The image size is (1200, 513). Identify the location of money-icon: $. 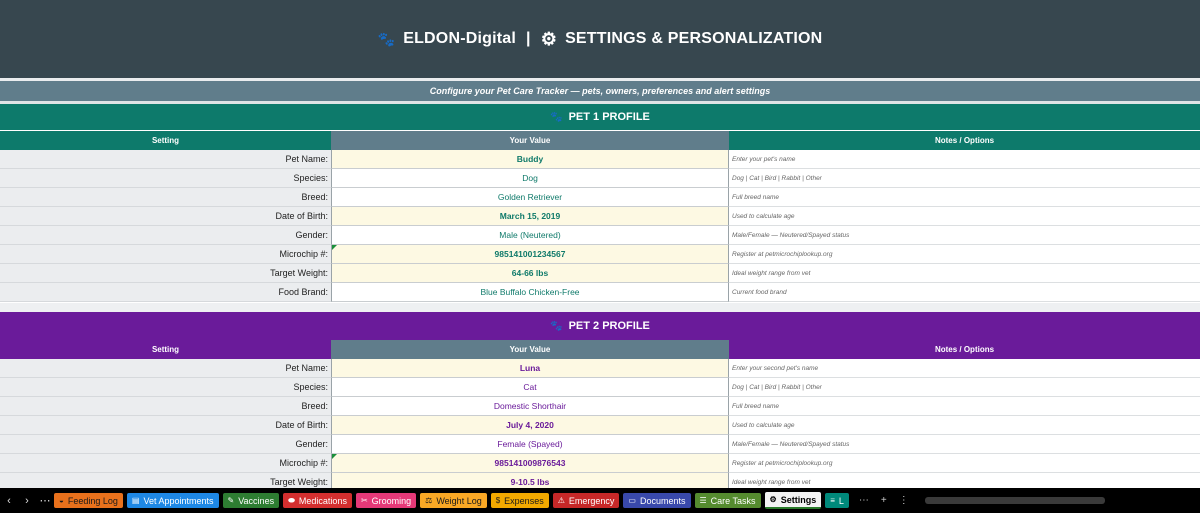
(498, 500).